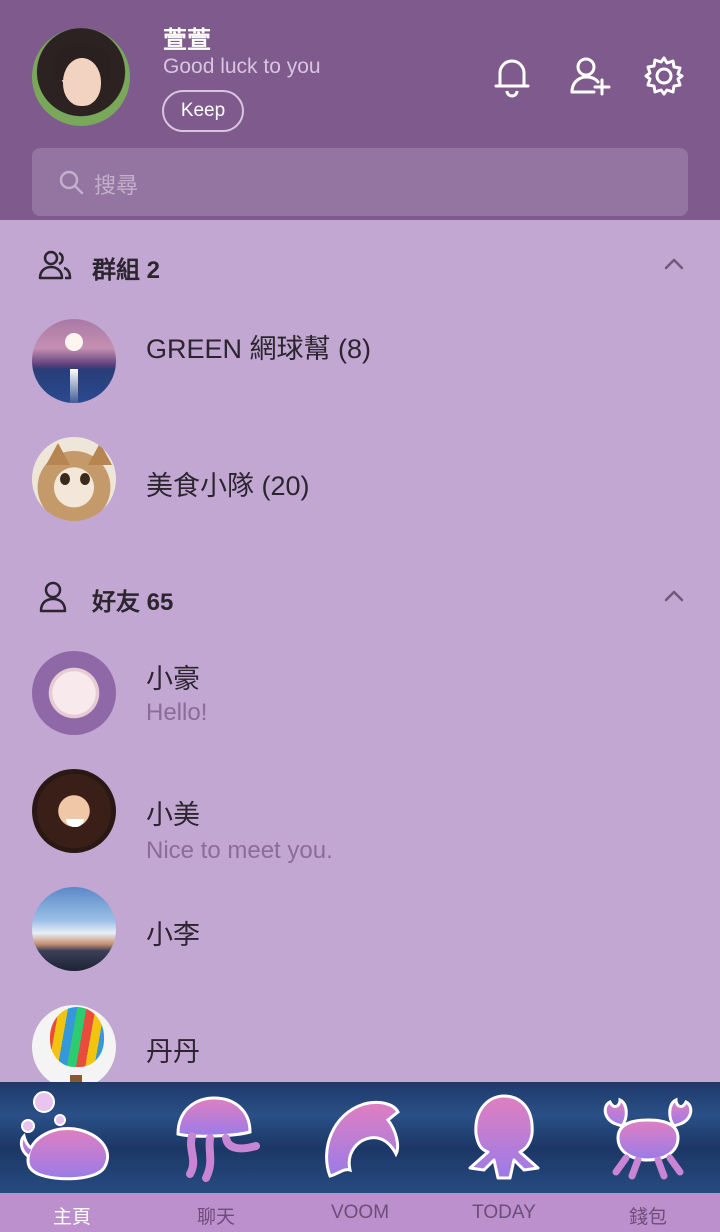  What do you see at coordinates (360, 947) in the screenshot?
I see `friend-row: 小李` at bounding box center [360, 947].